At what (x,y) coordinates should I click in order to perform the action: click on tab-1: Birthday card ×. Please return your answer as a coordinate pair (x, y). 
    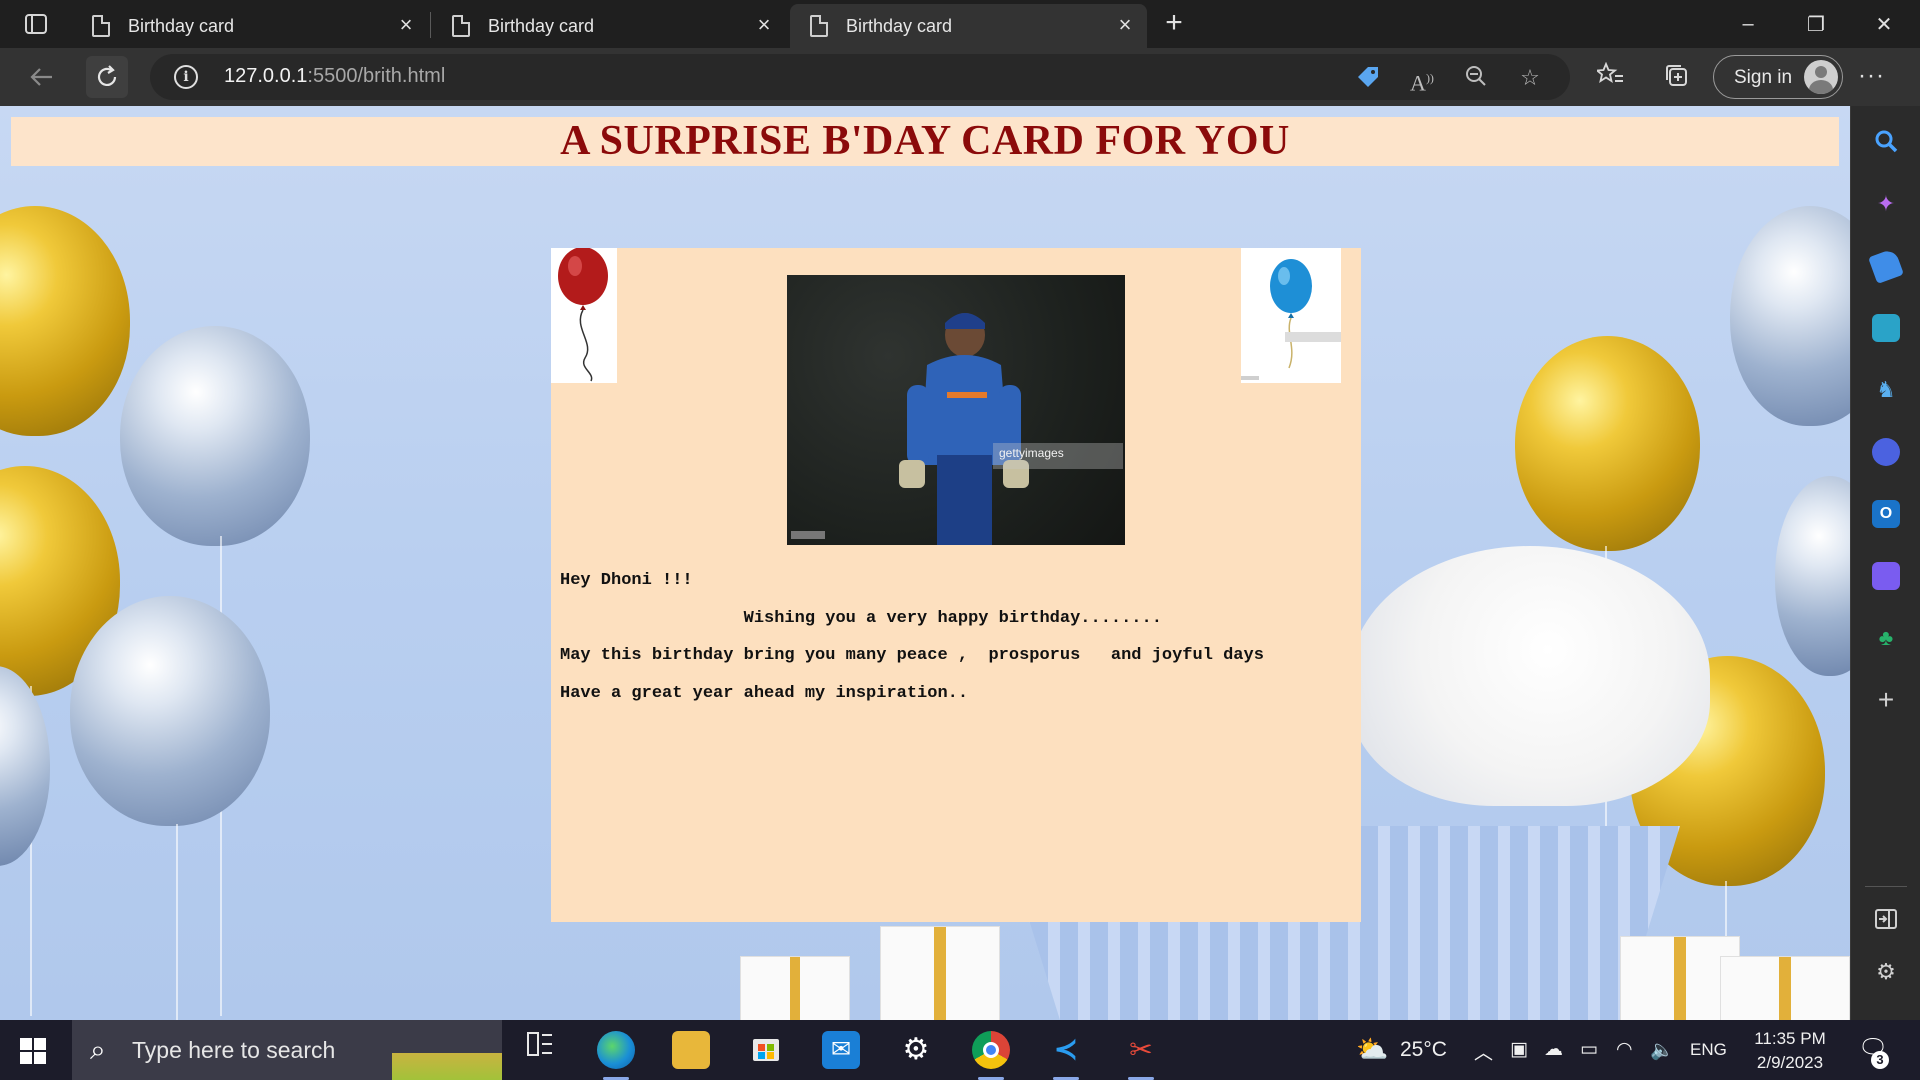
    Looking at the image, I should click on (250, 26).